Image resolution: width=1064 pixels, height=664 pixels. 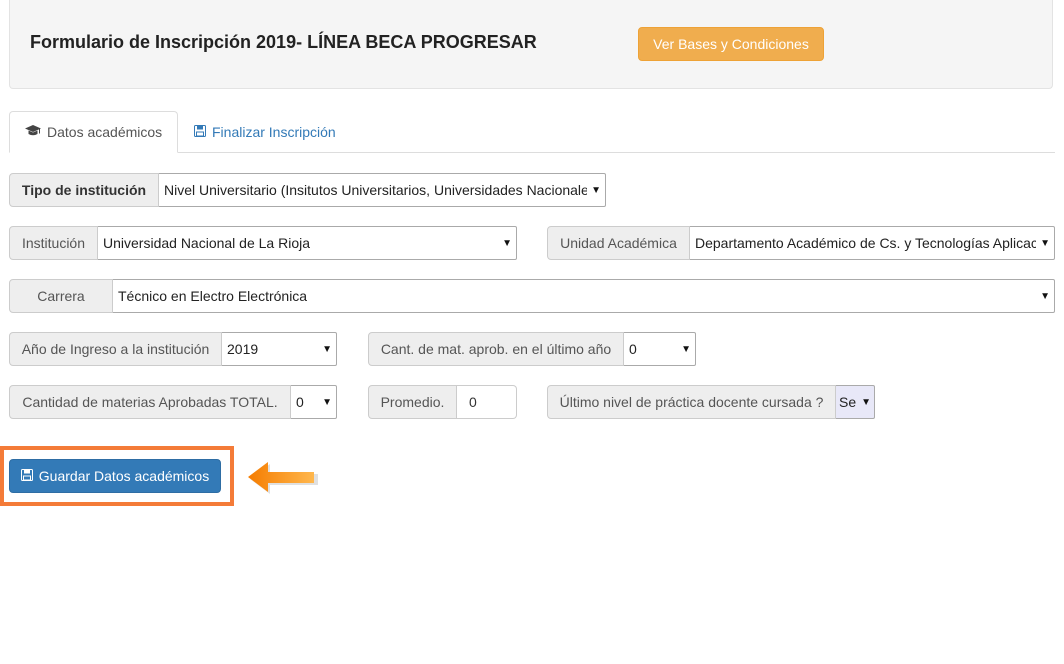 I want to click on select-value: Técnico en Electro Electrónica, so click(x=213, y=296).